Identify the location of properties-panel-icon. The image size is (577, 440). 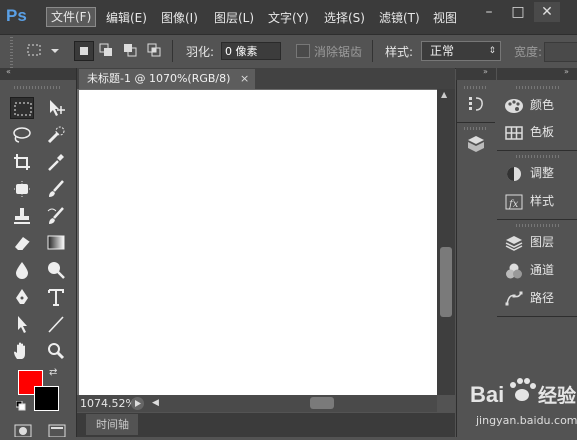
(476, 144).